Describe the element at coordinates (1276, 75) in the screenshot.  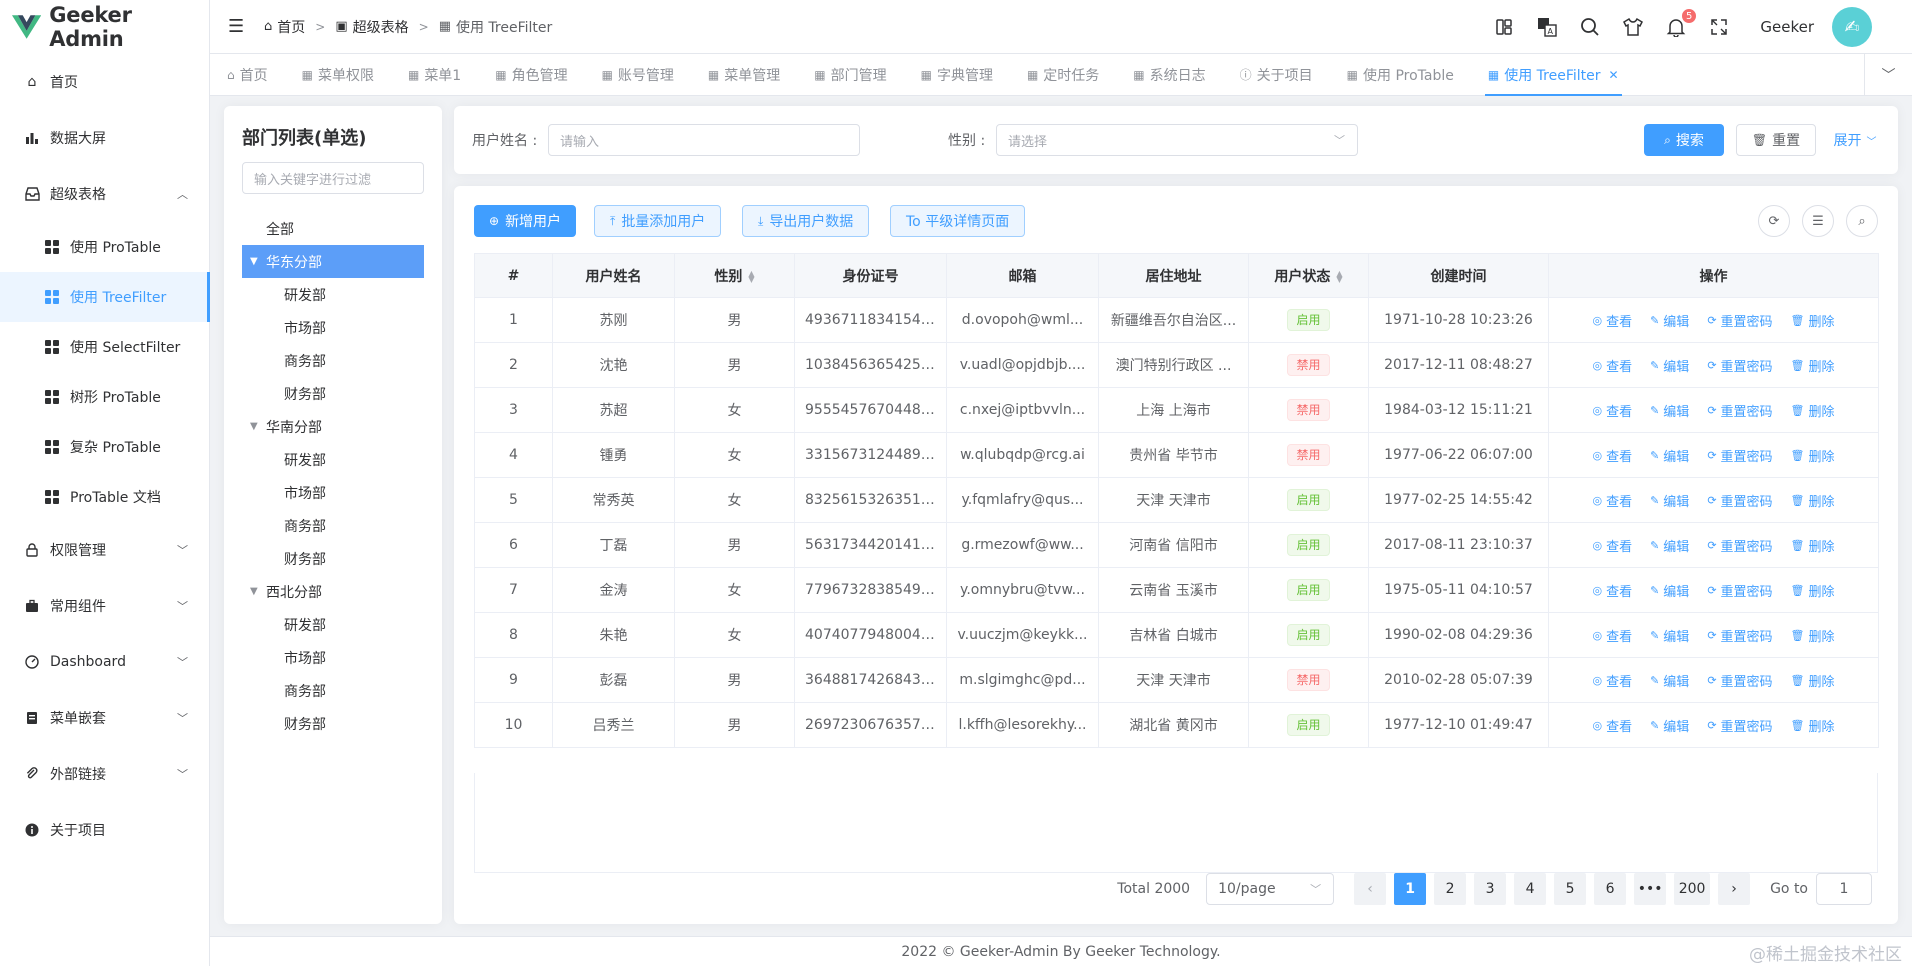
I see `tab-about: ⓘ 关于项目` at that location.